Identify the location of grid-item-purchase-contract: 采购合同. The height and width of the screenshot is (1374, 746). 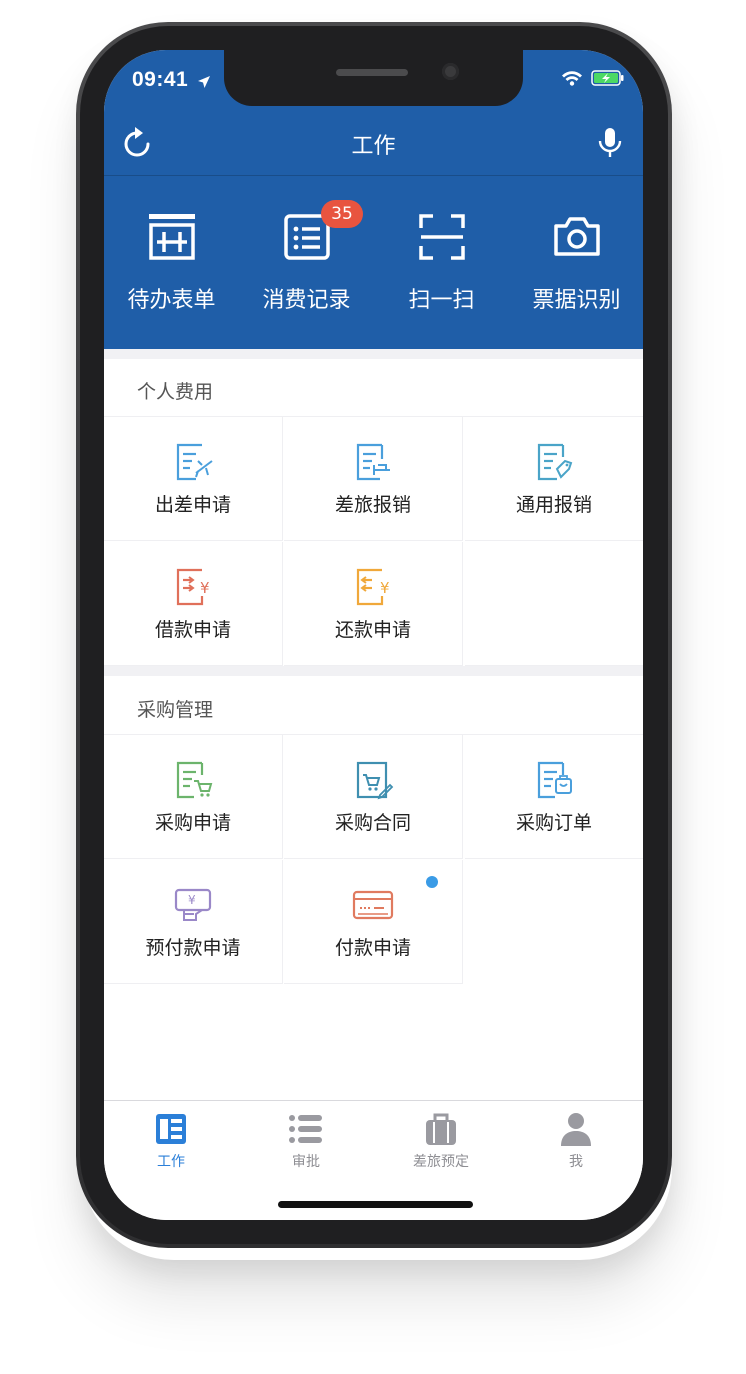
(373, 797).